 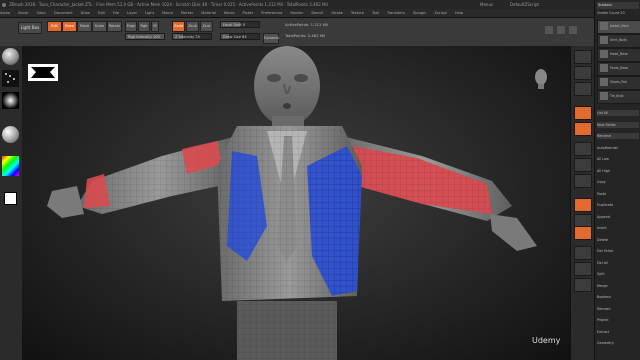 I want to click on stroke-dots-icon, so click(x=10, y=78).